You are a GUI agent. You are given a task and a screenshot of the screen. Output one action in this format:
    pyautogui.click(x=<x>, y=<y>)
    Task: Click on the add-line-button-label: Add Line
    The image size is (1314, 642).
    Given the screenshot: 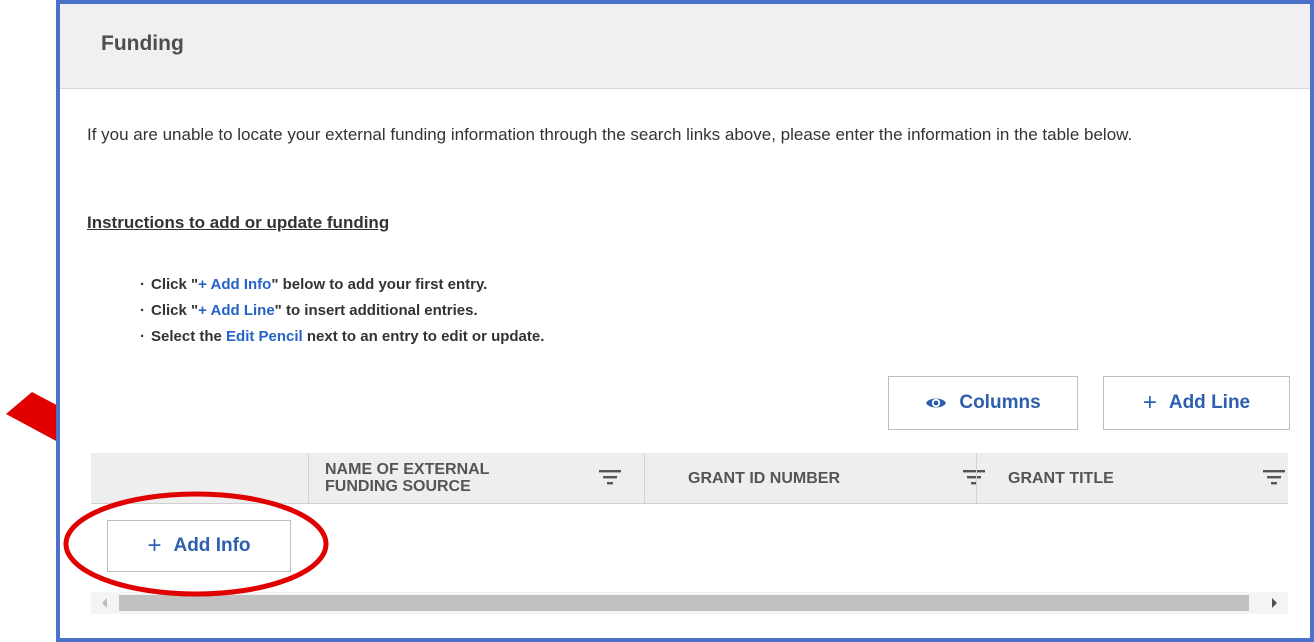 What is the action you would take?
    pyautogui.click(x=1209, y=402)
    